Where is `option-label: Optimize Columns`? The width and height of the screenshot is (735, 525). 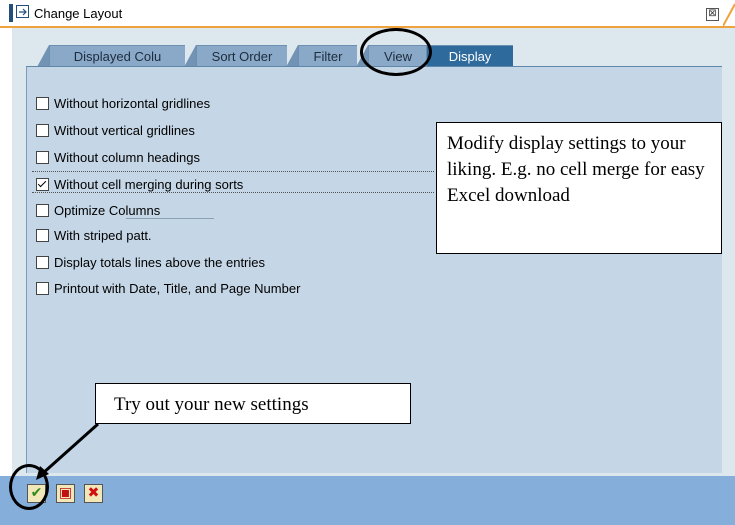
option-label: Optimize Columns is located at coordinates (107, 210).